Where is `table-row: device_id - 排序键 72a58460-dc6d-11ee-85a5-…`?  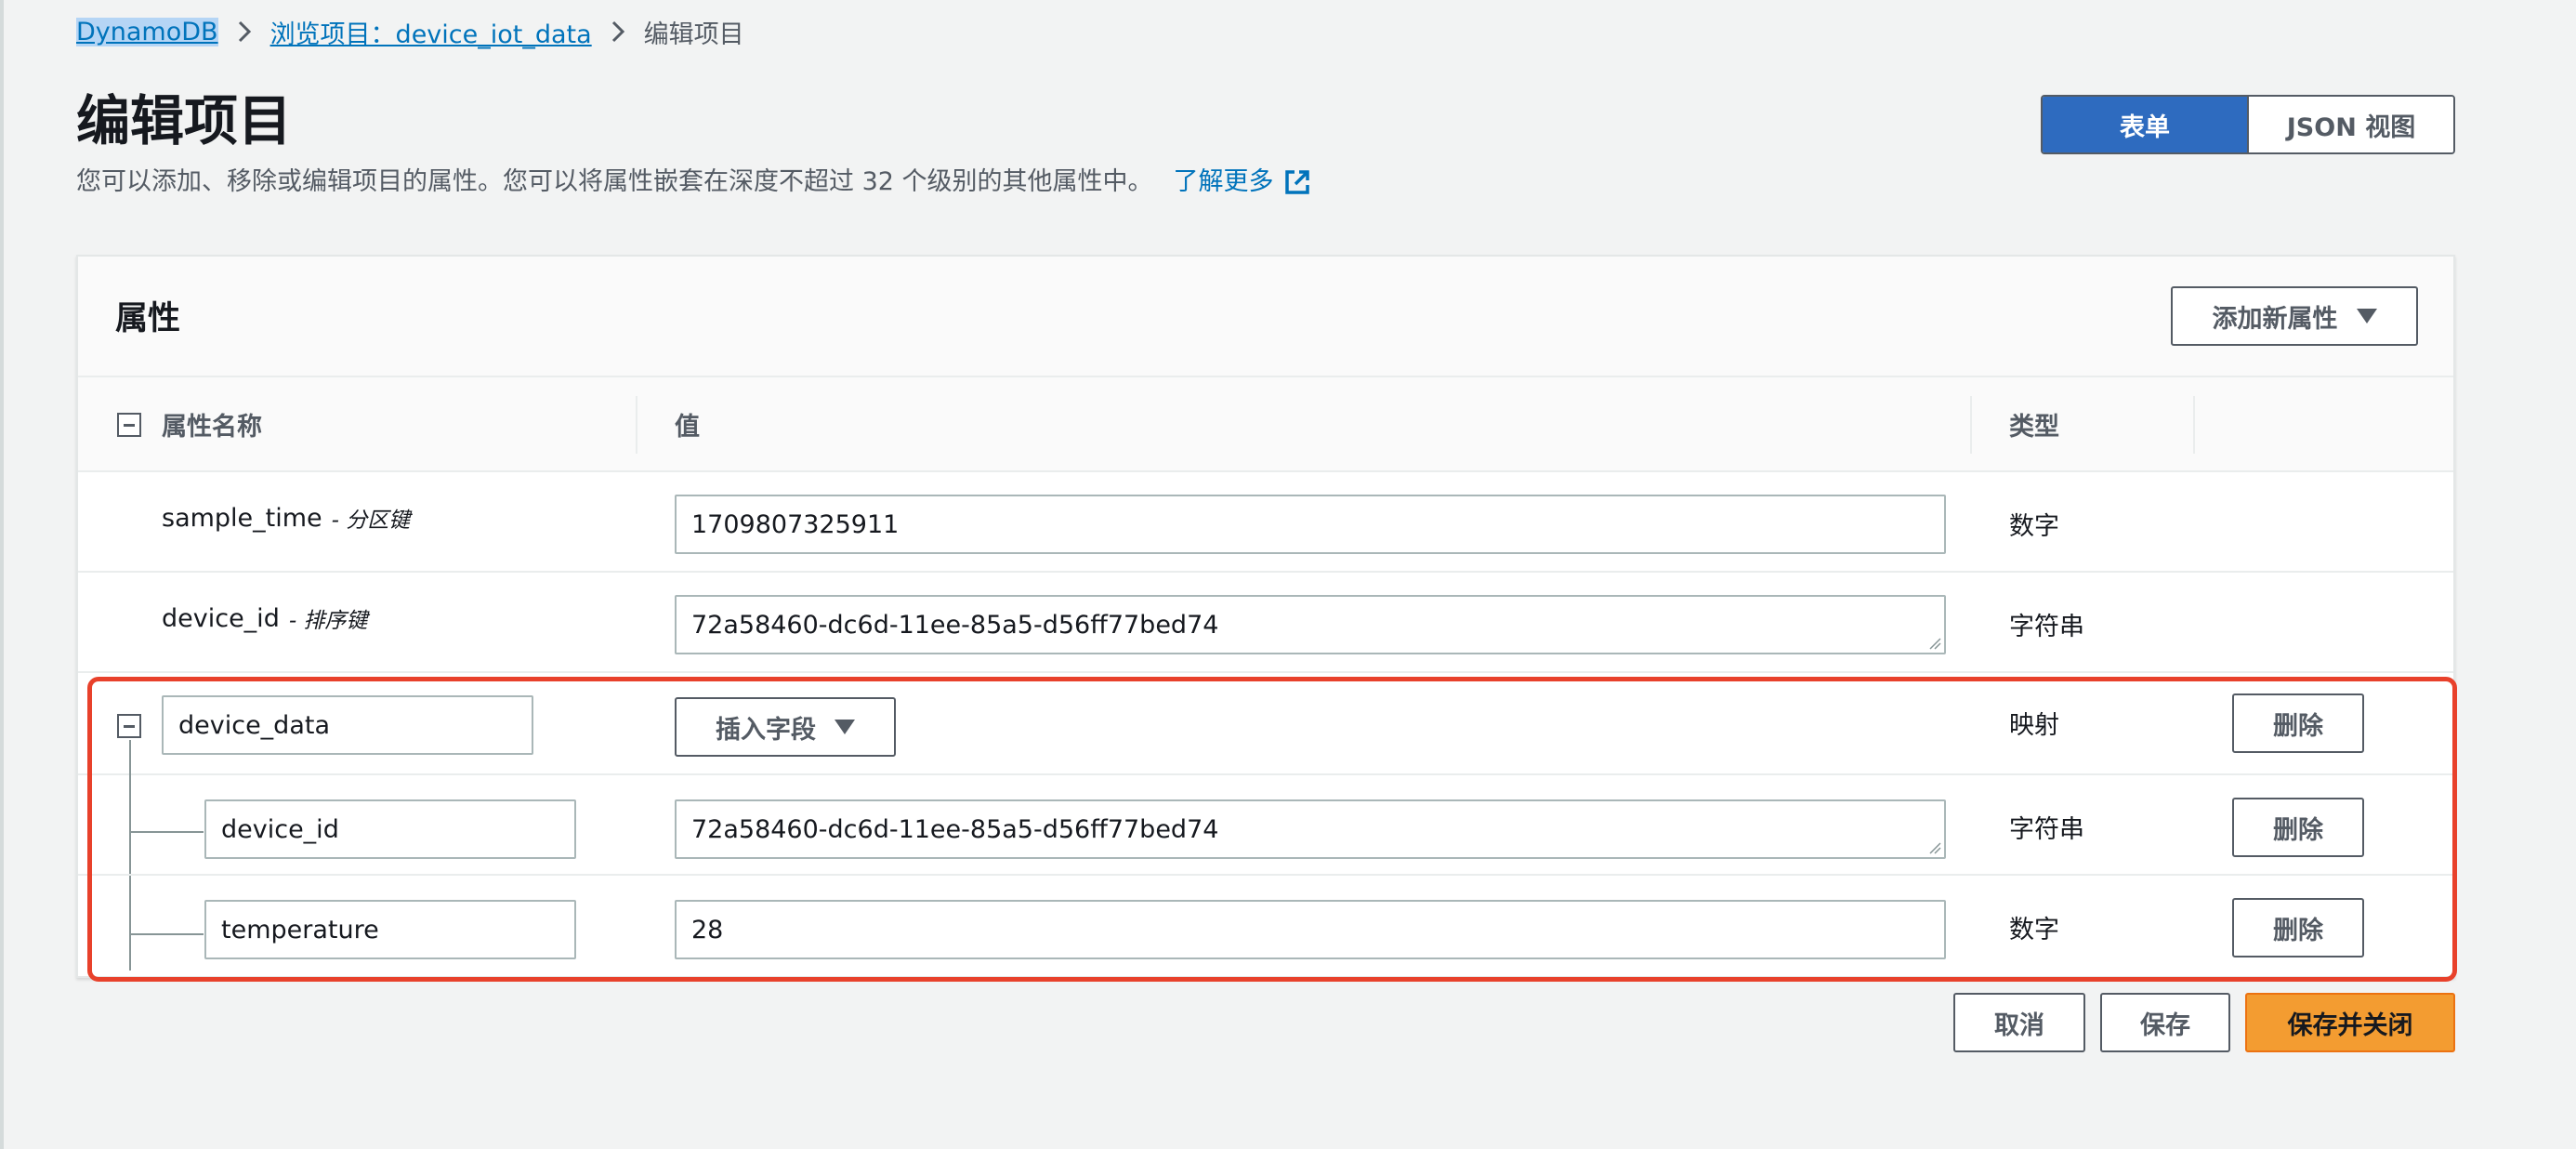
table-row: device_id - 排序键 72a58460-dc6d-11ee-85a5-… is located at coordinates (1265, 623).